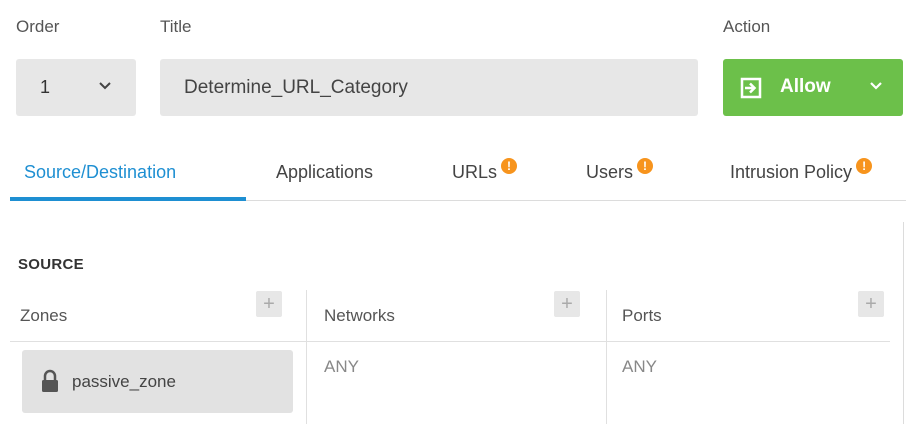 The image size is (906, 424). What do you see at coordinates (128, 199) in the screenshot?
I see `active-tab-indicator` at bounding box center [128, 199].